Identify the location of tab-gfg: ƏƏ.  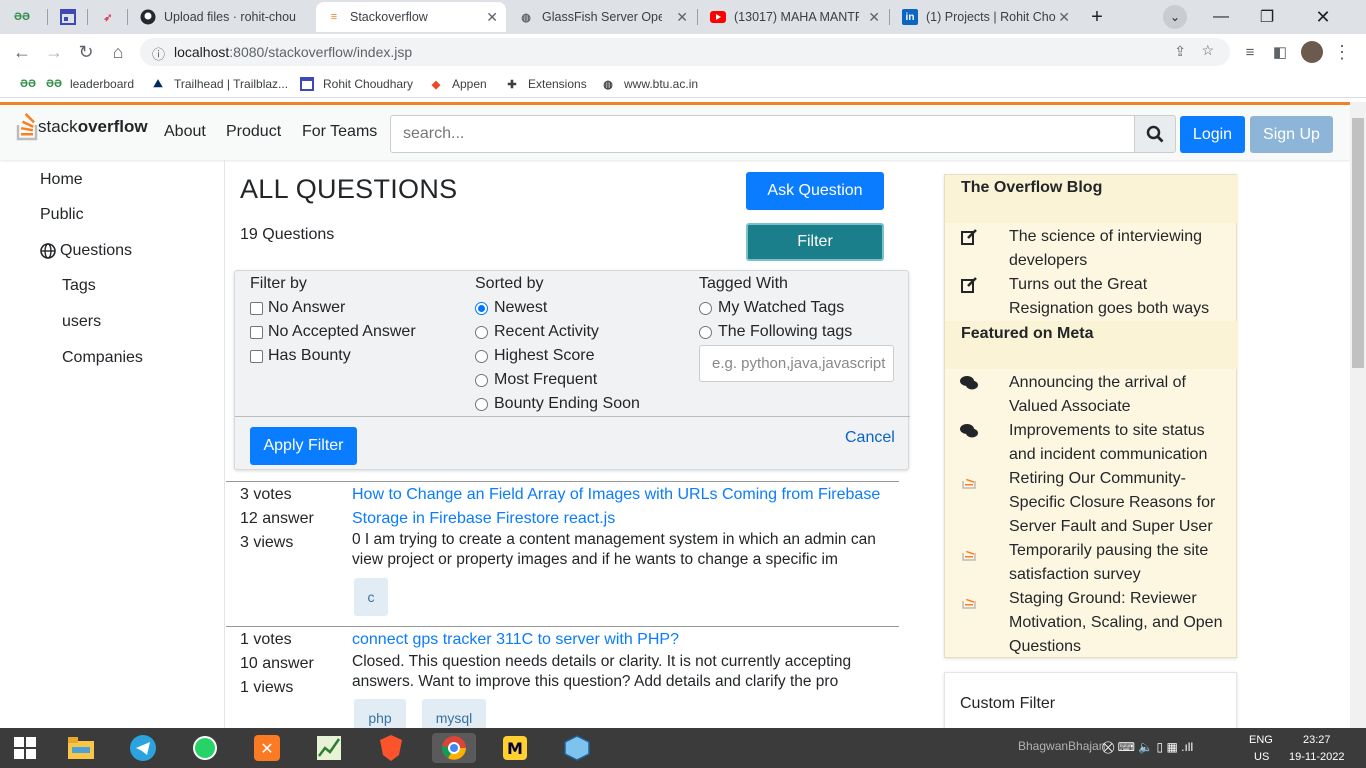
(24, 17).